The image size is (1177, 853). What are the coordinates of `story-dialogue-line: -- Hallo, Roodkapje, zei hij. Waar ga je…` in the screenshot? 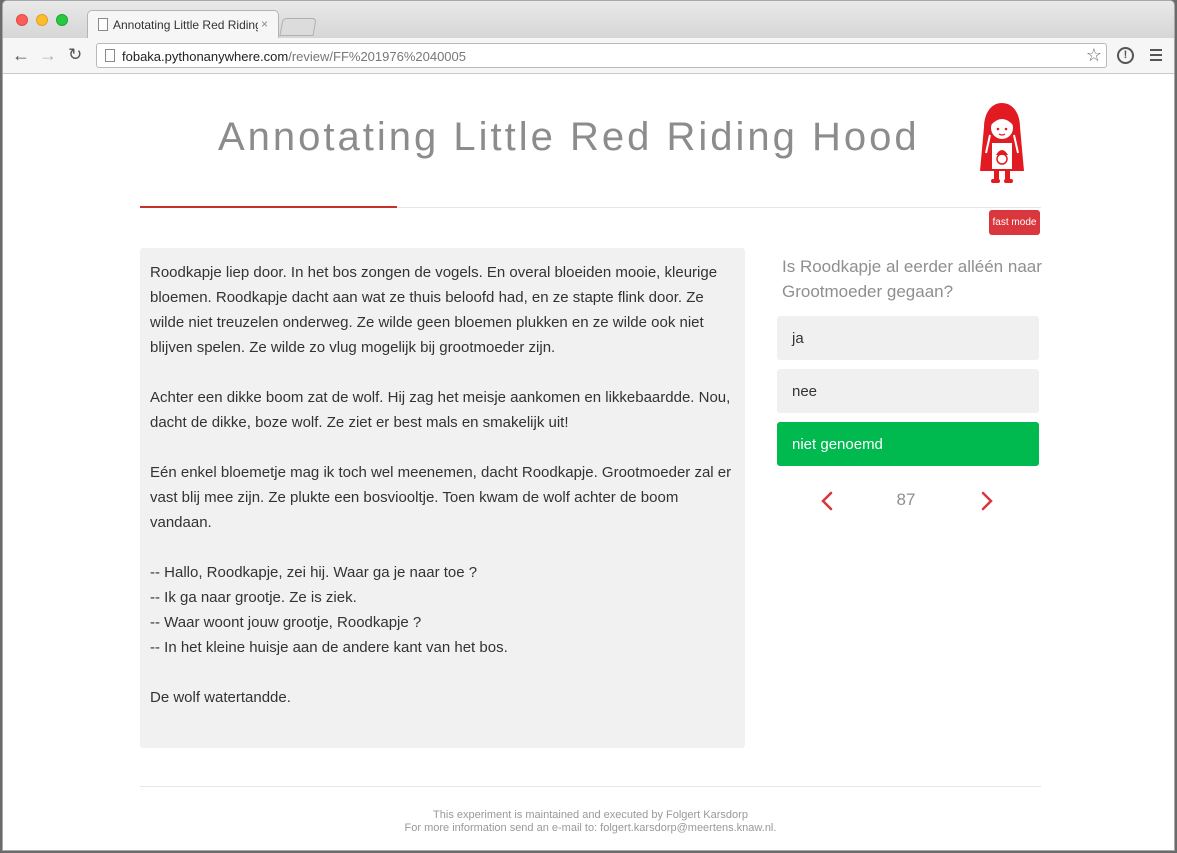 It's located at (314, 572).